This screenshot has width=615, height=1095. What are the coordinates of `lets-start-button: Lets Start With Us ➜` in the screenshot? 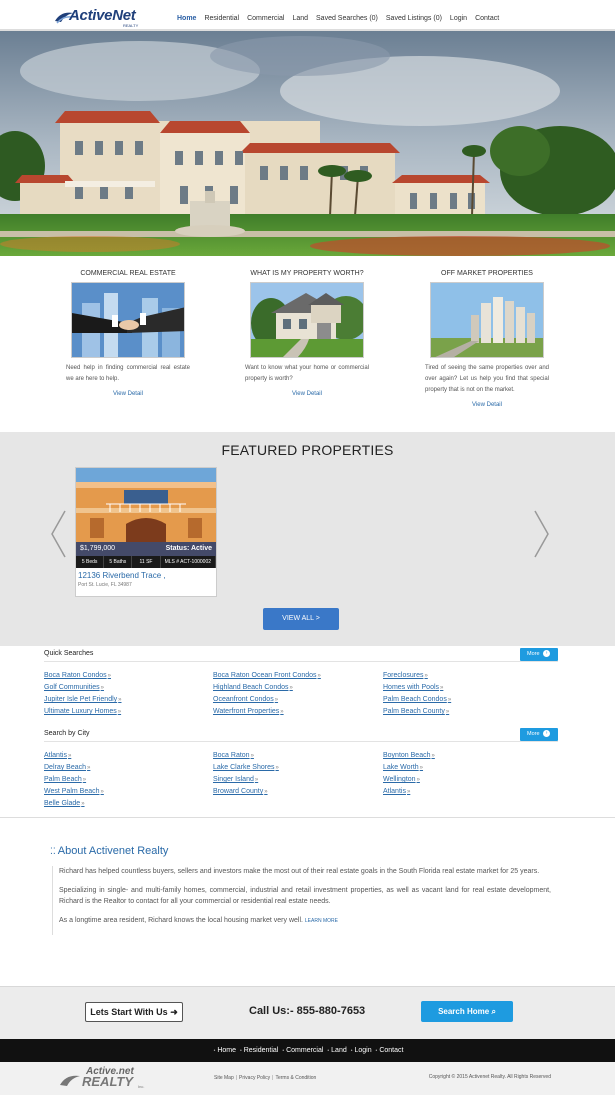 It's located at (134, 1012).